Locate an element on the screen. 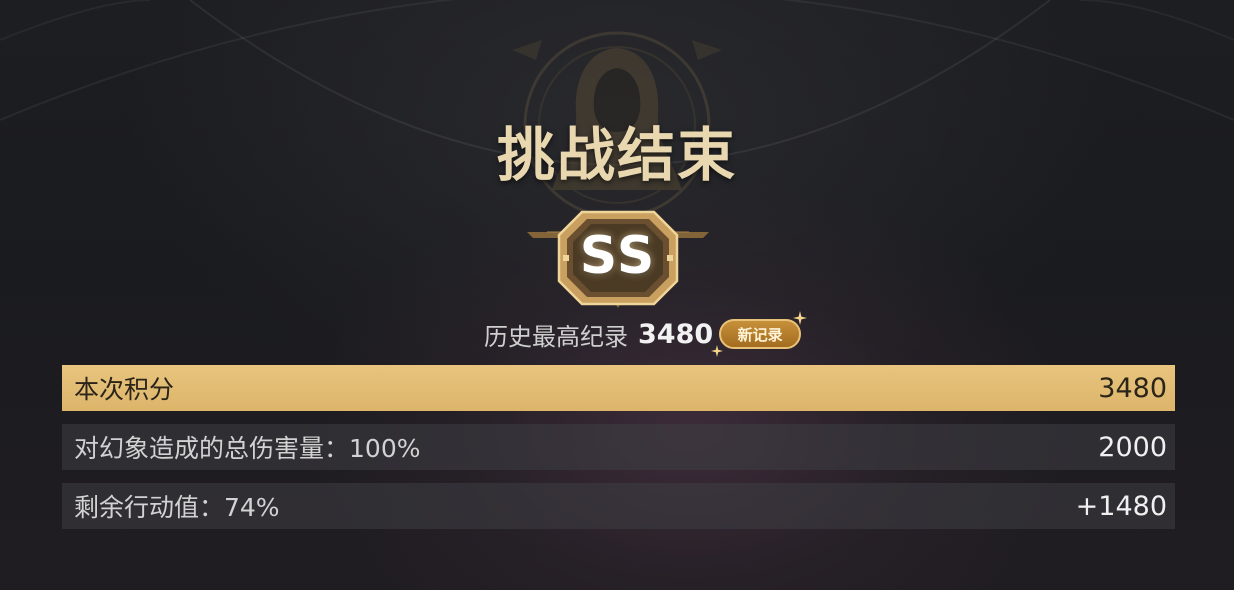 The image size is (1234, 590). score-row-remaining-action: 剩余行动值：74% +1480 is located at coordinates (618, 506).